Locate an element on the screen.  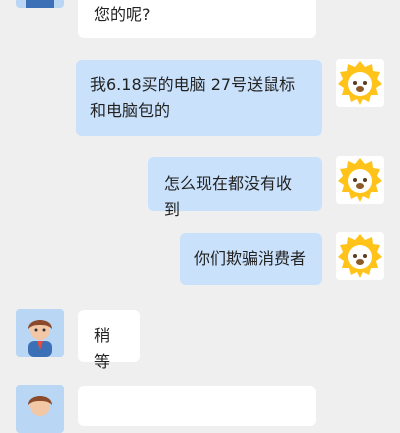
message-bubble-customer: 我6.18买的电脑 27号送鼠标和电脑包的 is located at coordinates (199, 98).